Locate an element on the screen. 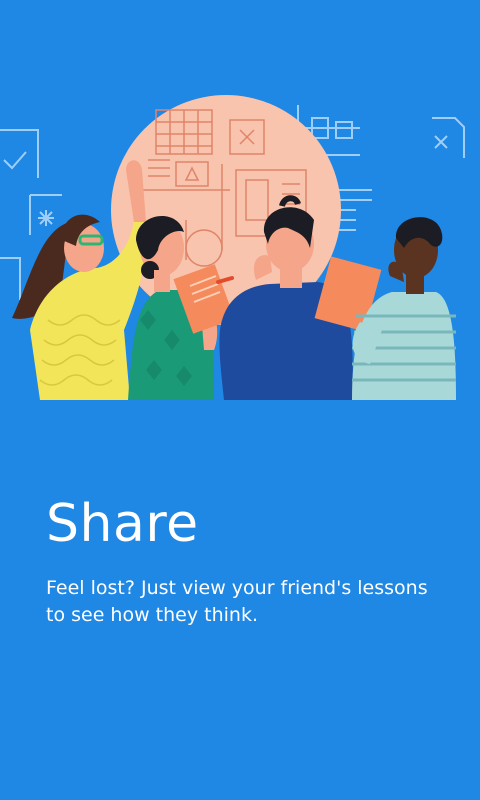  decor-document-icon is located at coordinates (448, 137).